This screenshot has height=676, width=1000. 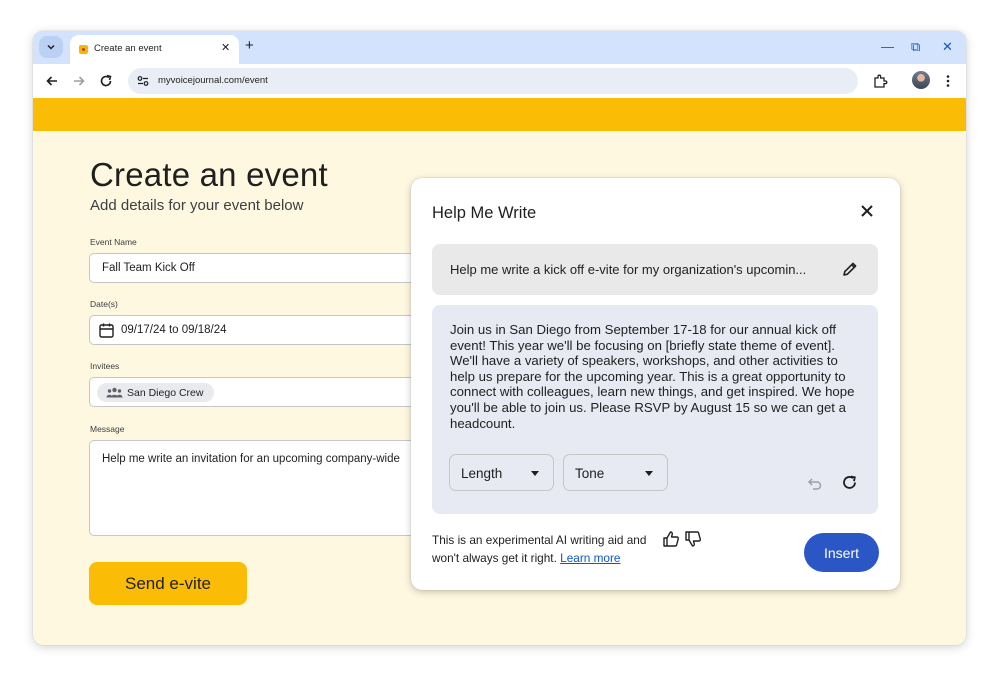 I want to click on calendar-icon, so click(x=106, y=330).